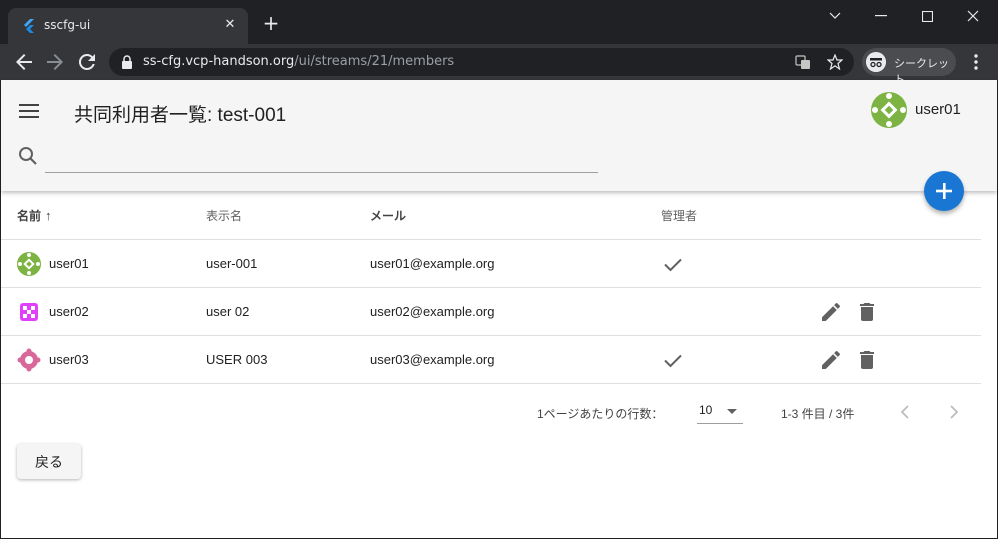 The width and height of the screenshot is (998, 539). What do you see at coordinates (491, 412) in the screenshot?
I see `pagination: 1ページあたりの行数： 10 1-3 件目 / 3件` at bounding box center [491, 412].